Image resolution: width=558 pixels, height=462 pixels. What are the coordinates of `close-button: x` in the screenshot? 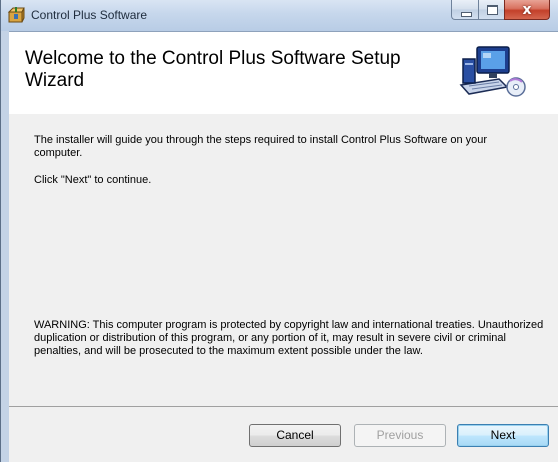 It's located at (527, 10).